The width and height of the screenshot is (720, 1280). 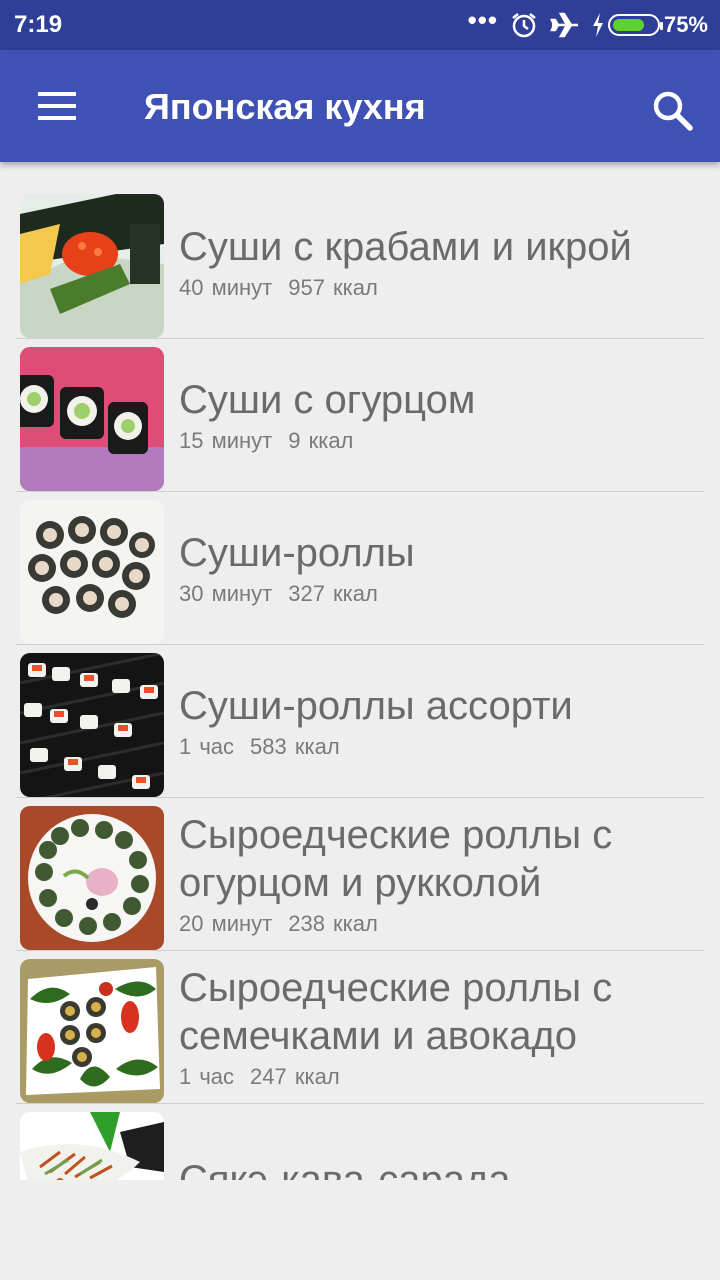 What do you see at coordinates (38, 24) in the screenshot?
I see `status-time: 7:19` at bounding box center [38, 24].